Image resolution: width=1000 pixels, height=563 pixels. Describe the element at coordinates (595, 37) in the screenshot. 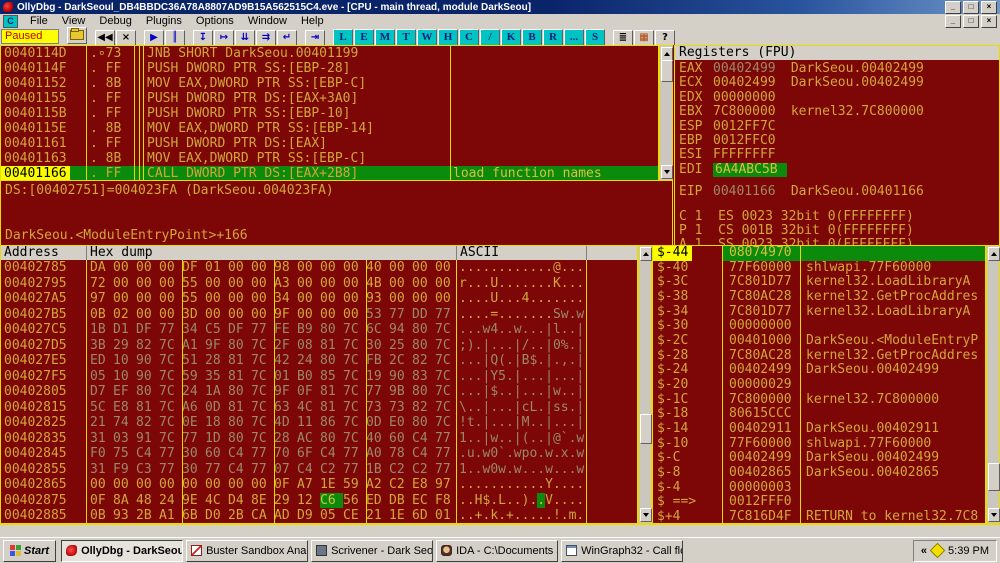

I see `source-button: S` at that location.